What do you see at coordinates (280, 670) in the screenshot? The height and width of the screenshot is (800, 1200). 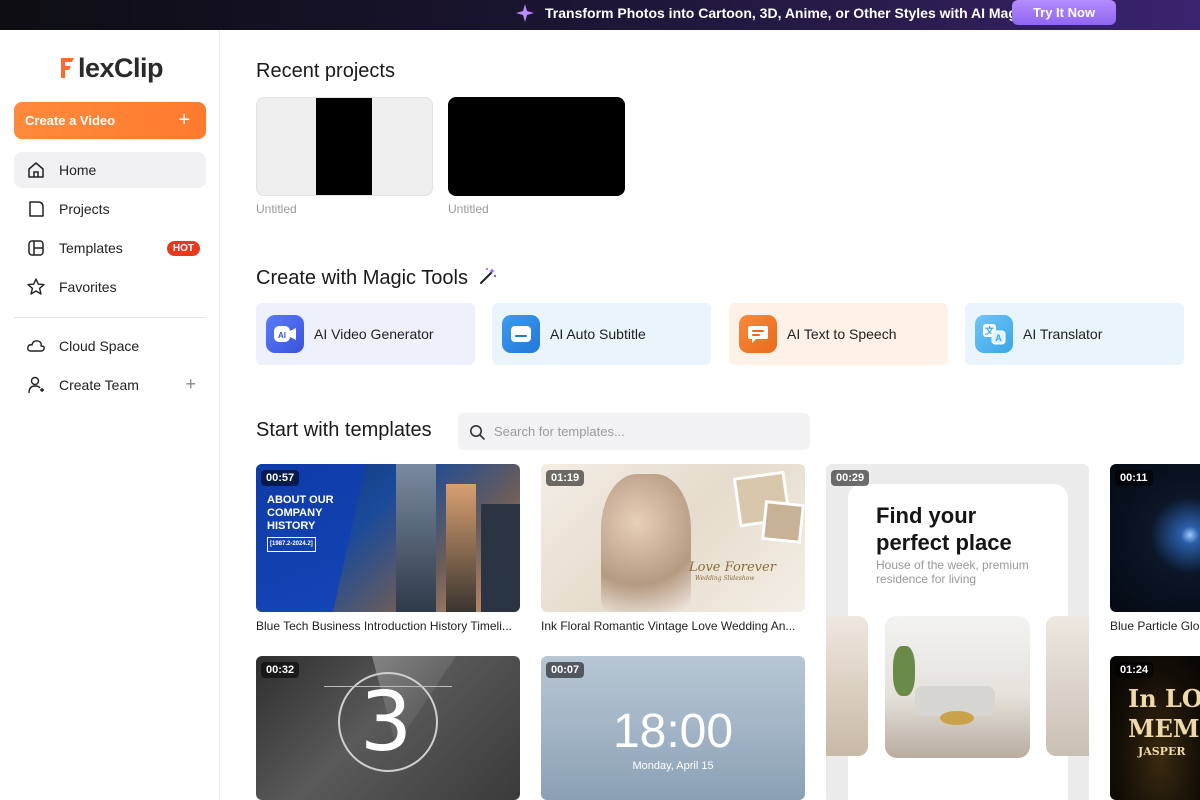 I see `duration-badge: 00:32` at bounding box center [280, 670].